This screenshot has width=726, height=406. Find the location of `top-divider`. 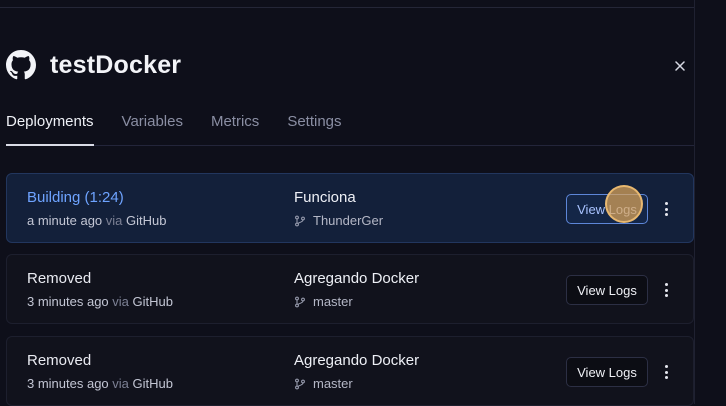

top-divider is located at coordinates (347, 4).